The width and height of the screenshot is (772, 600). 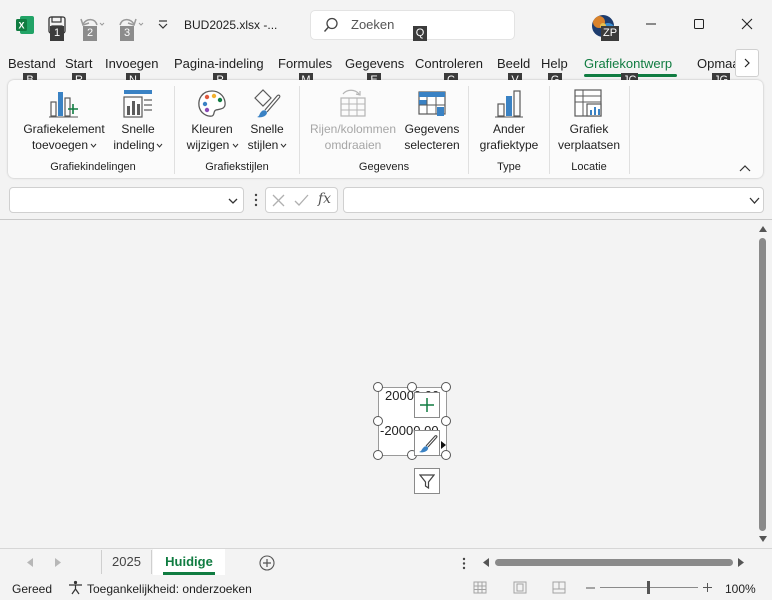 What do you see at coordinates (373, 24) in the screenshot?
I see `search-placeholder: Zoeken` at bounding box center [373, 24].